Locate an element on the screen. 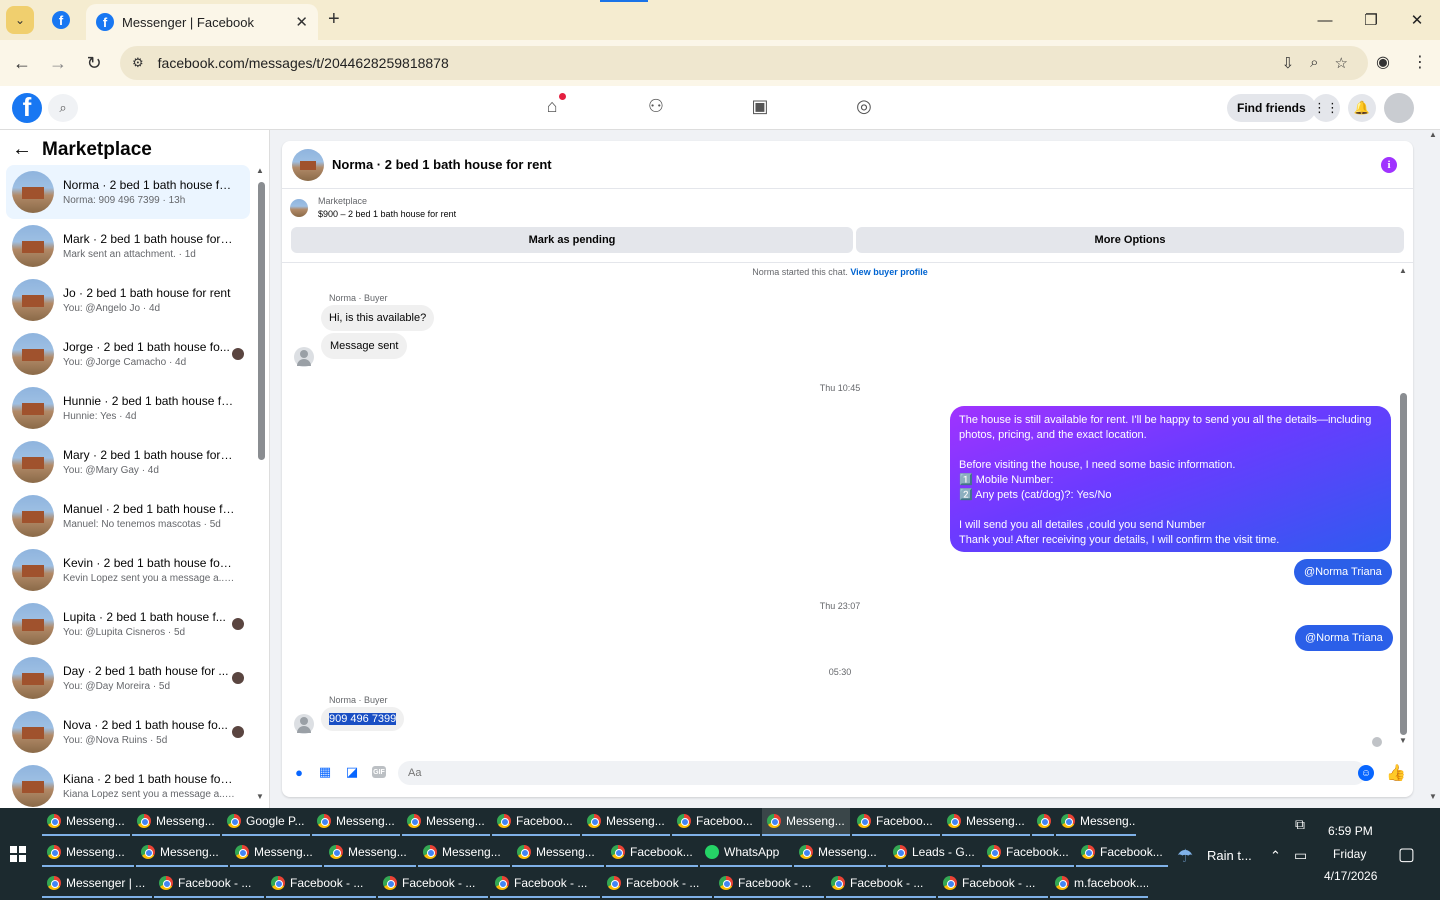 This screenshot has width=1440, height=900. mark-pending-button: Mark as pending is located at coordinates (572, 240).